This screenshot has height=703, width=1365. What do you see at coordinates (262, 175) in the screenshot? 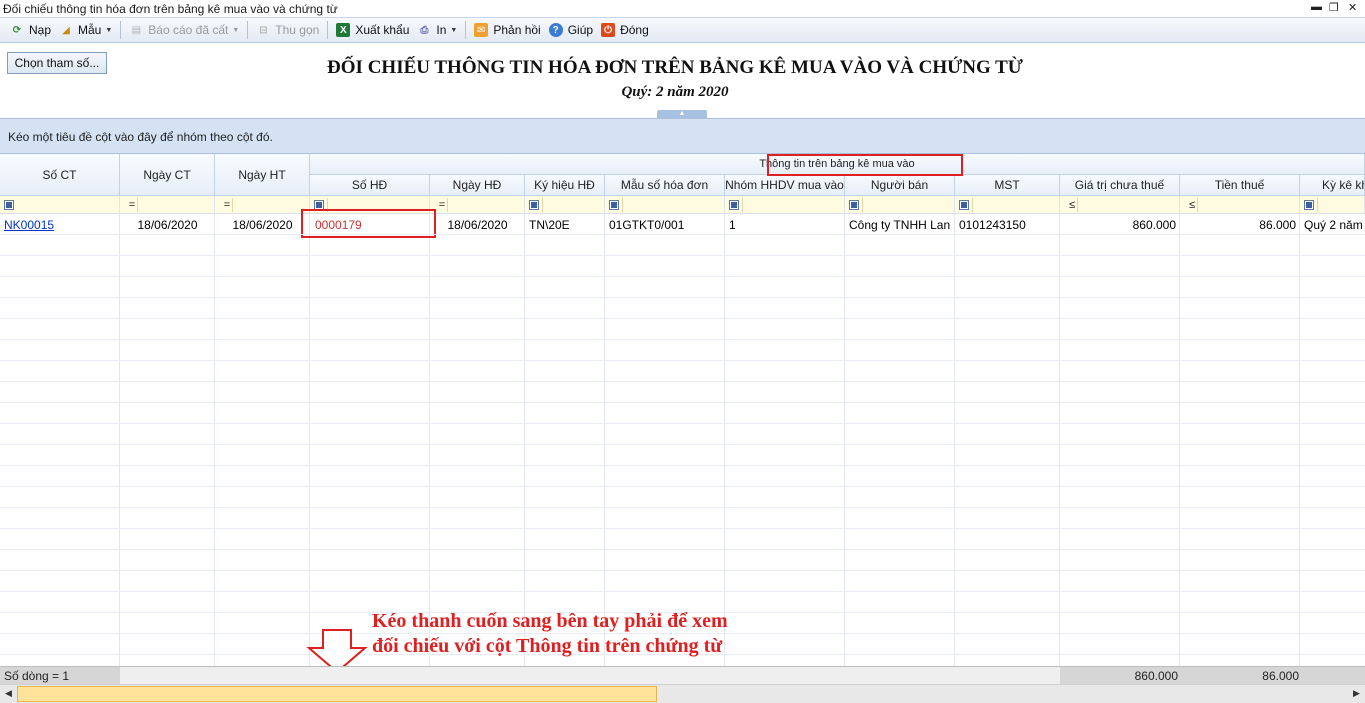
I see `col-header-ngay-ht: Ngày HT` at bounding box center [262, 175].